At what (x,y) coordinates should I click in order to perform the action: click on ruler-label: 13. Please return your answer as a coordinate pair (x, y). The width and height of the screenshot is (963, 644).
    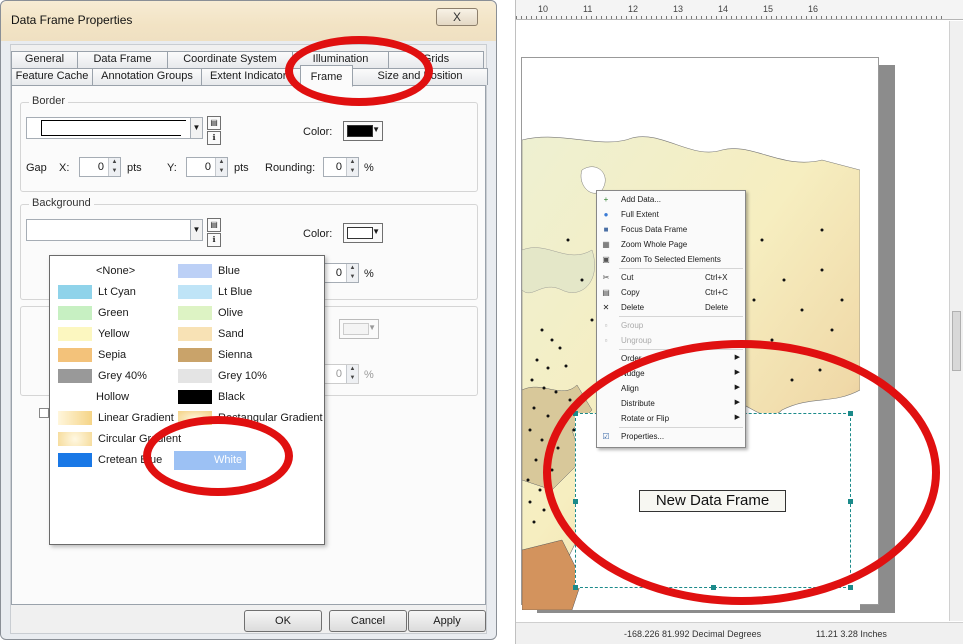
    Looking at the image, I should click on (678, 9).